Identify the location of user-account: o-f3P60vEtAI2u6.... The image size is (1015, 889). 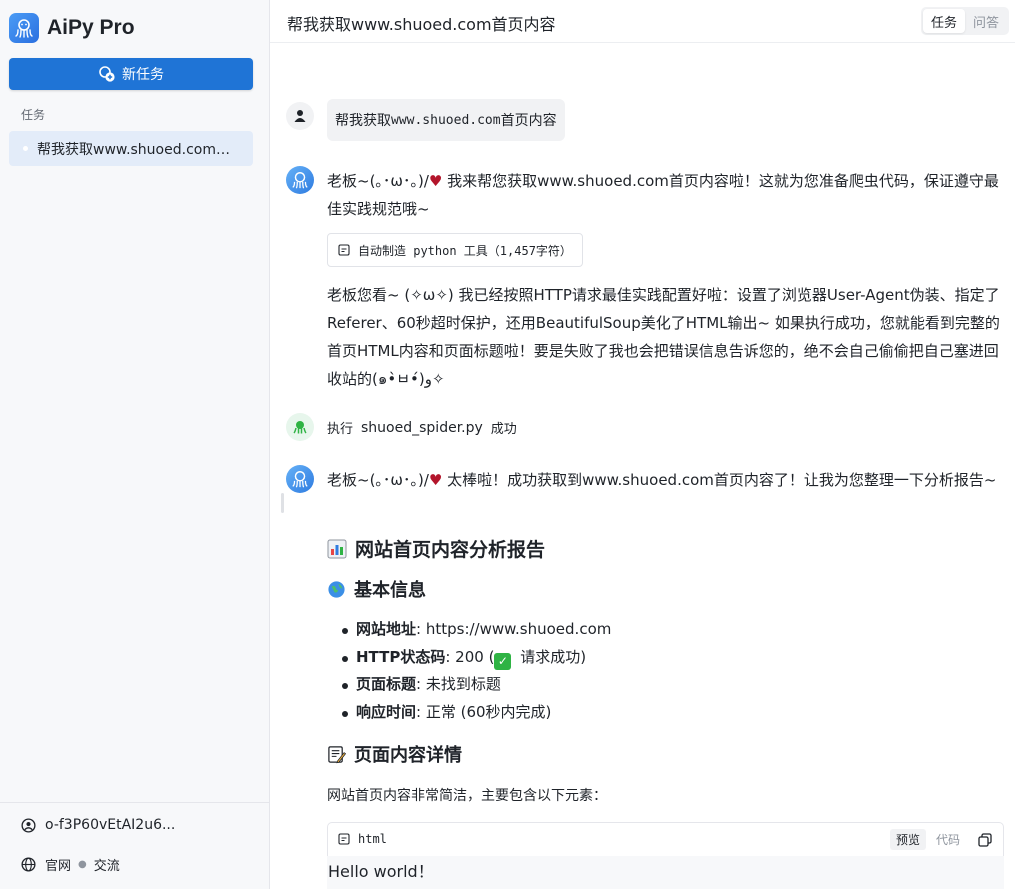
(98, 825).